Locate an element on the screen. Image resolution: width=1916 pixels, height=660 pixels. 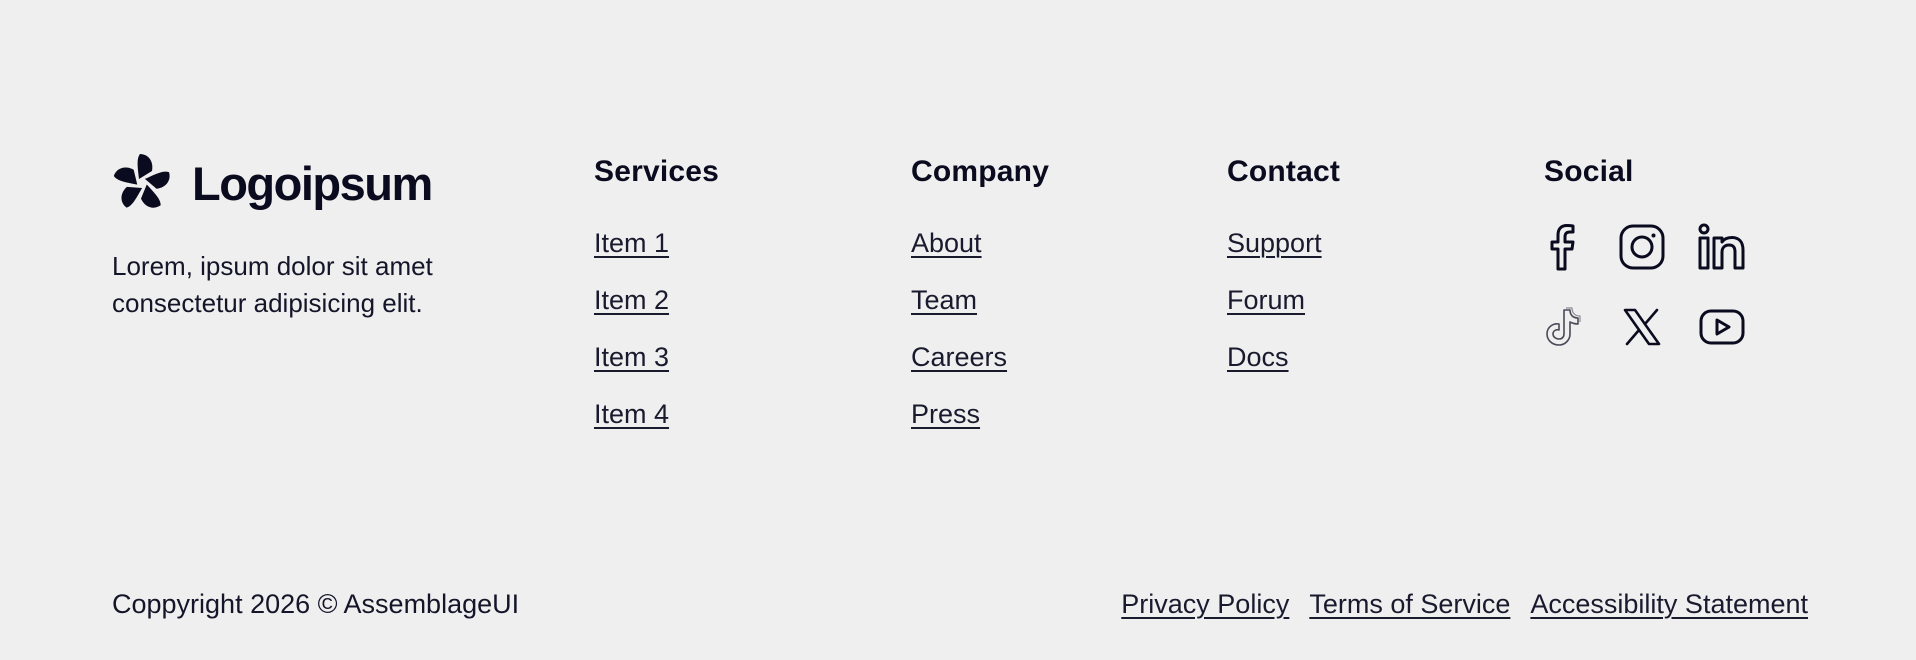
terms-of-service-link: Terms of Service is located at coordinates (1409, 604).